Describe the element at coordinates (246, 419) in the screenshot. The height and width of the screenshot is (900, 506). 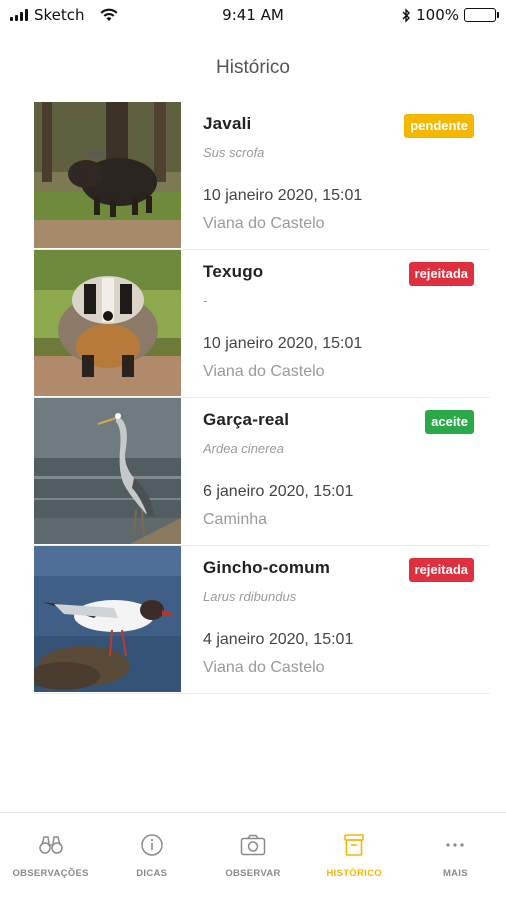
I see `species-name: Garça-real` at that location.